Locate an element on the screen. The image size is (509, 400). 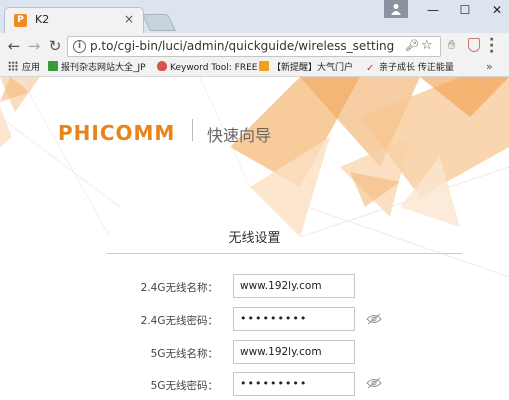
extension-shield-icon is located at coordinates (474, 45).